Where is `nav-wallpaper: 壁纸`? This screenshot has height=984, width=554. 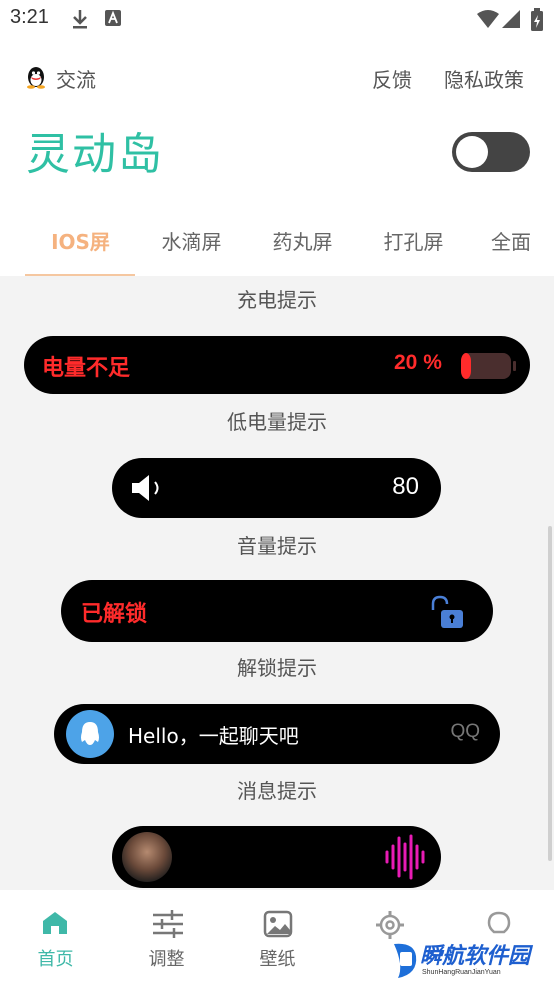 nav-wallpaper: 壁纸 is located at coordinates (277, 937).